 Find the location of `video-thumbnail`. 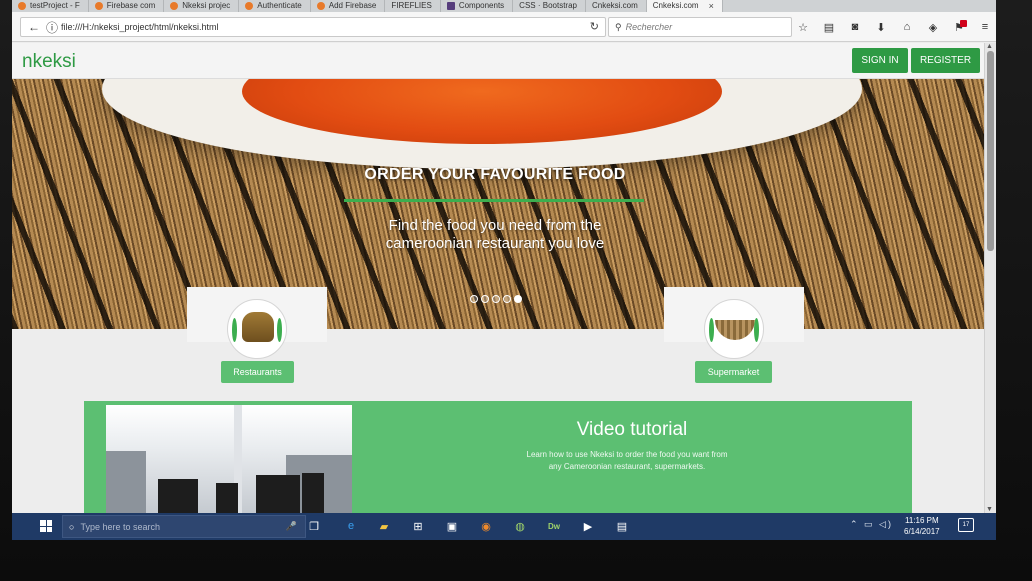

video-thumbnail is located at coordinates (229, 459).